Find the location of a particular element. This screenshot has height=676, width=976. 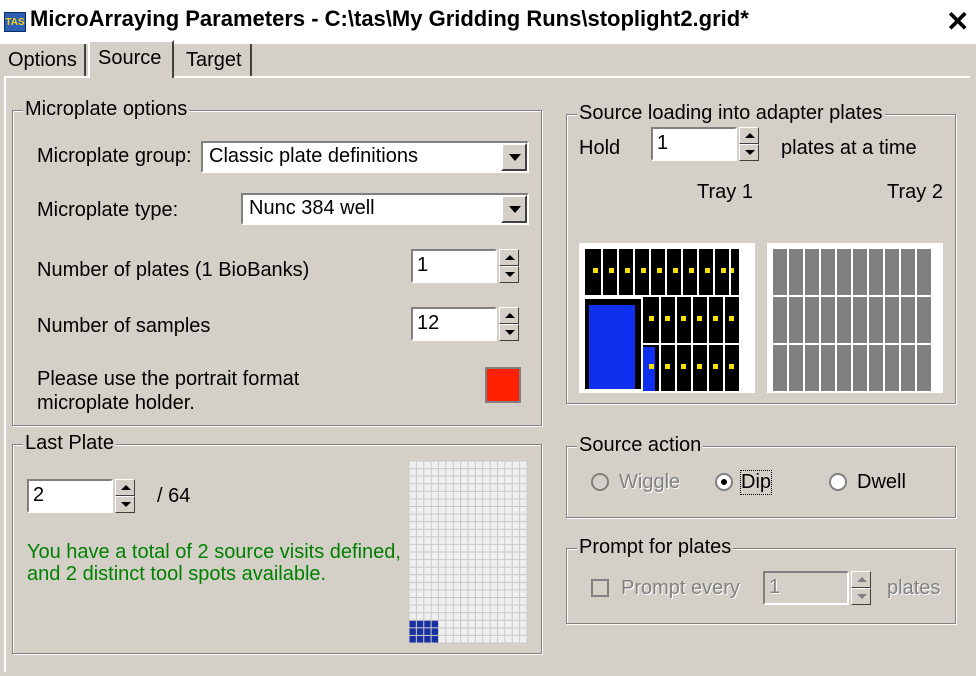

dip-label: Dip is located at coordinates (756, 482).